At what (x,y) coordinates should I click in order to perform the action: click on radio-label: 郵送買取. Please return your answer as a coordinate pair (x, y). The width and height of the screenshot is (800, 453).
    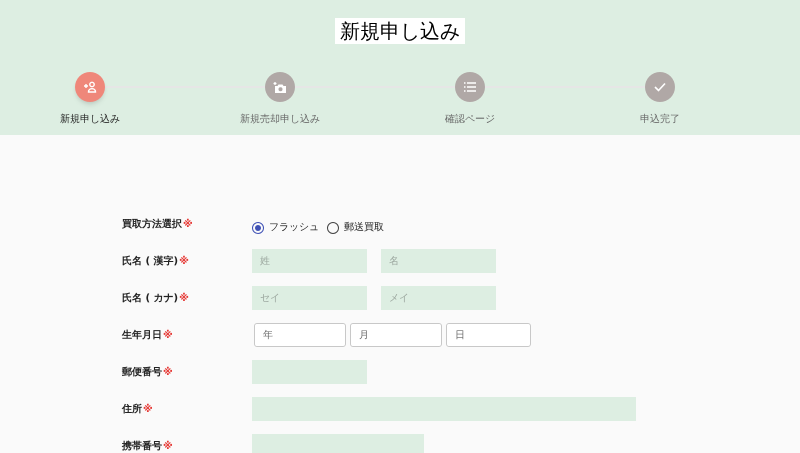
    Looking at the image, I should click on (364, 227).